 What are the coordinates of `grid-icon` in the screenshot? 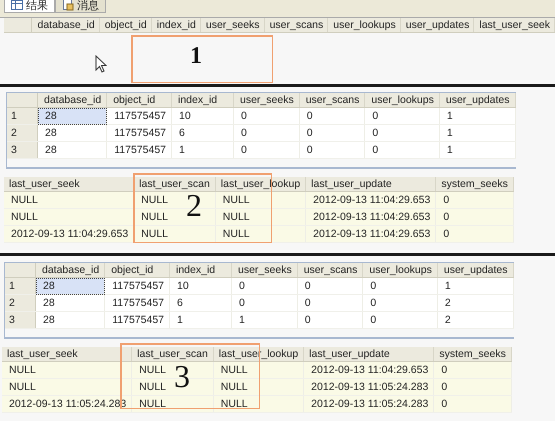 It's located at (17, 5).